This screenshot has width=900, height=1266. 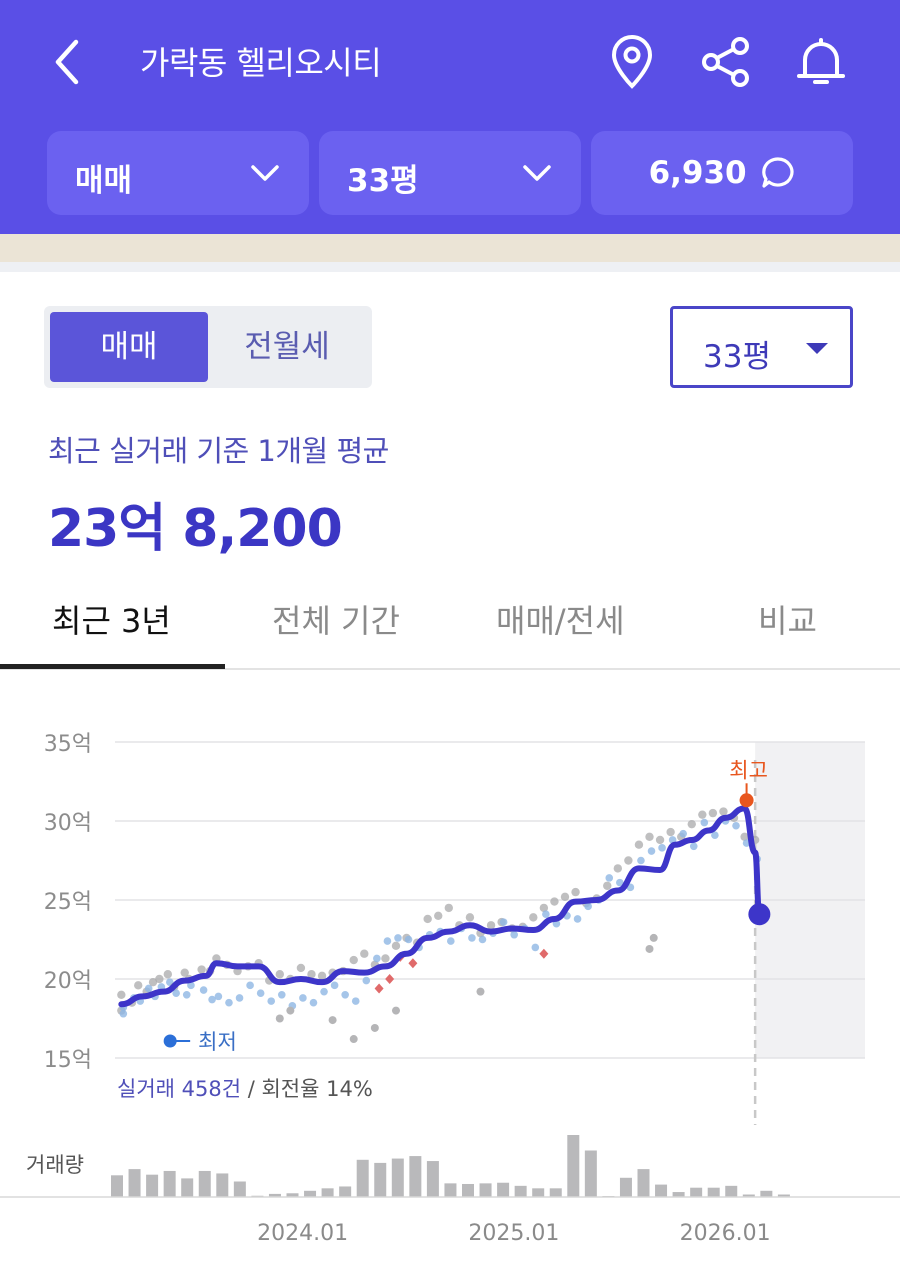 I want to click on comments-button: 6,930, so click(x=722, y=173).